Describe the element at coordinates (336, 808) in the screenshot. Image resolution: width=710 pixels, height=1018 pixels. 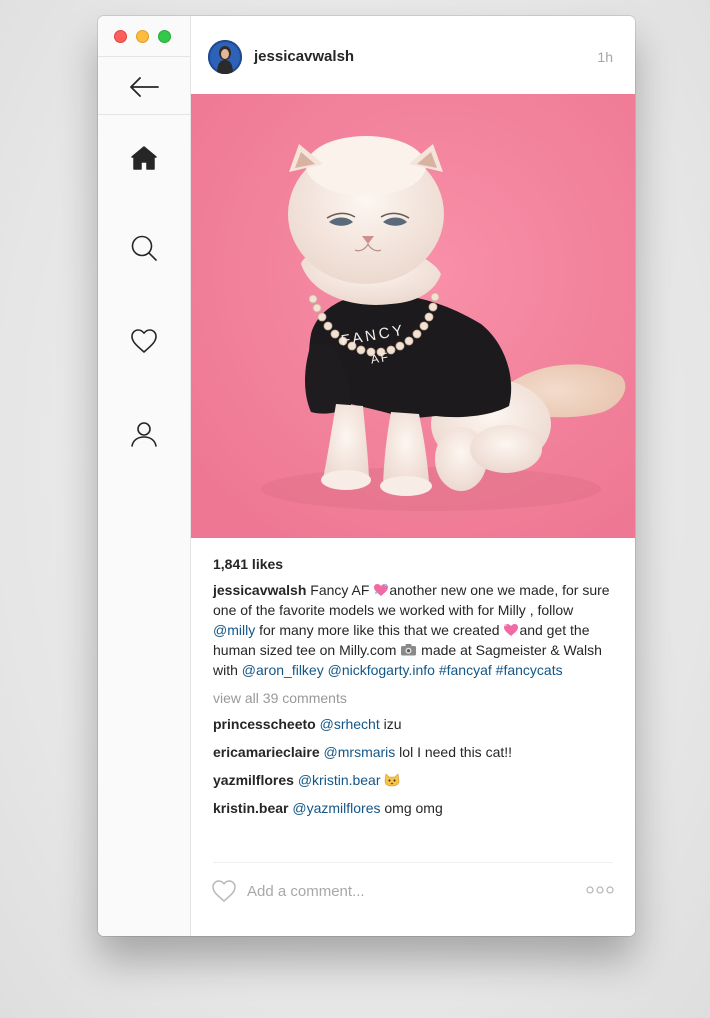
I see `comment-mention: @yazmilflores` at that location.